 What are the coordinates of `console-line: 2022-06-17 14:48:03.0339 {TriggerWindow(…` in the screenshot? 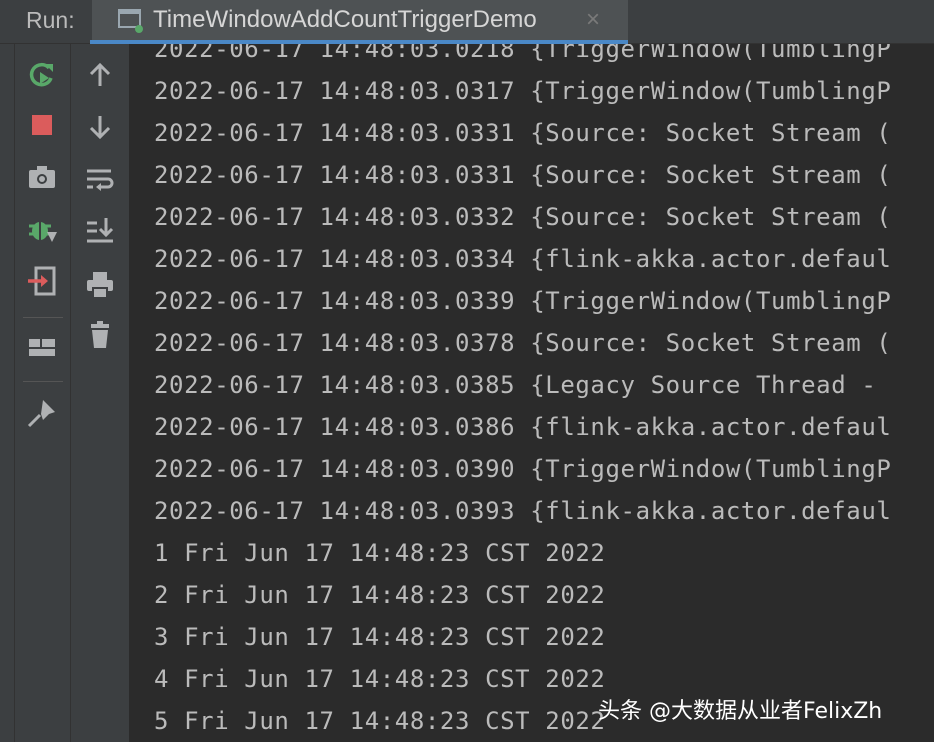 It's located at (523, 301).